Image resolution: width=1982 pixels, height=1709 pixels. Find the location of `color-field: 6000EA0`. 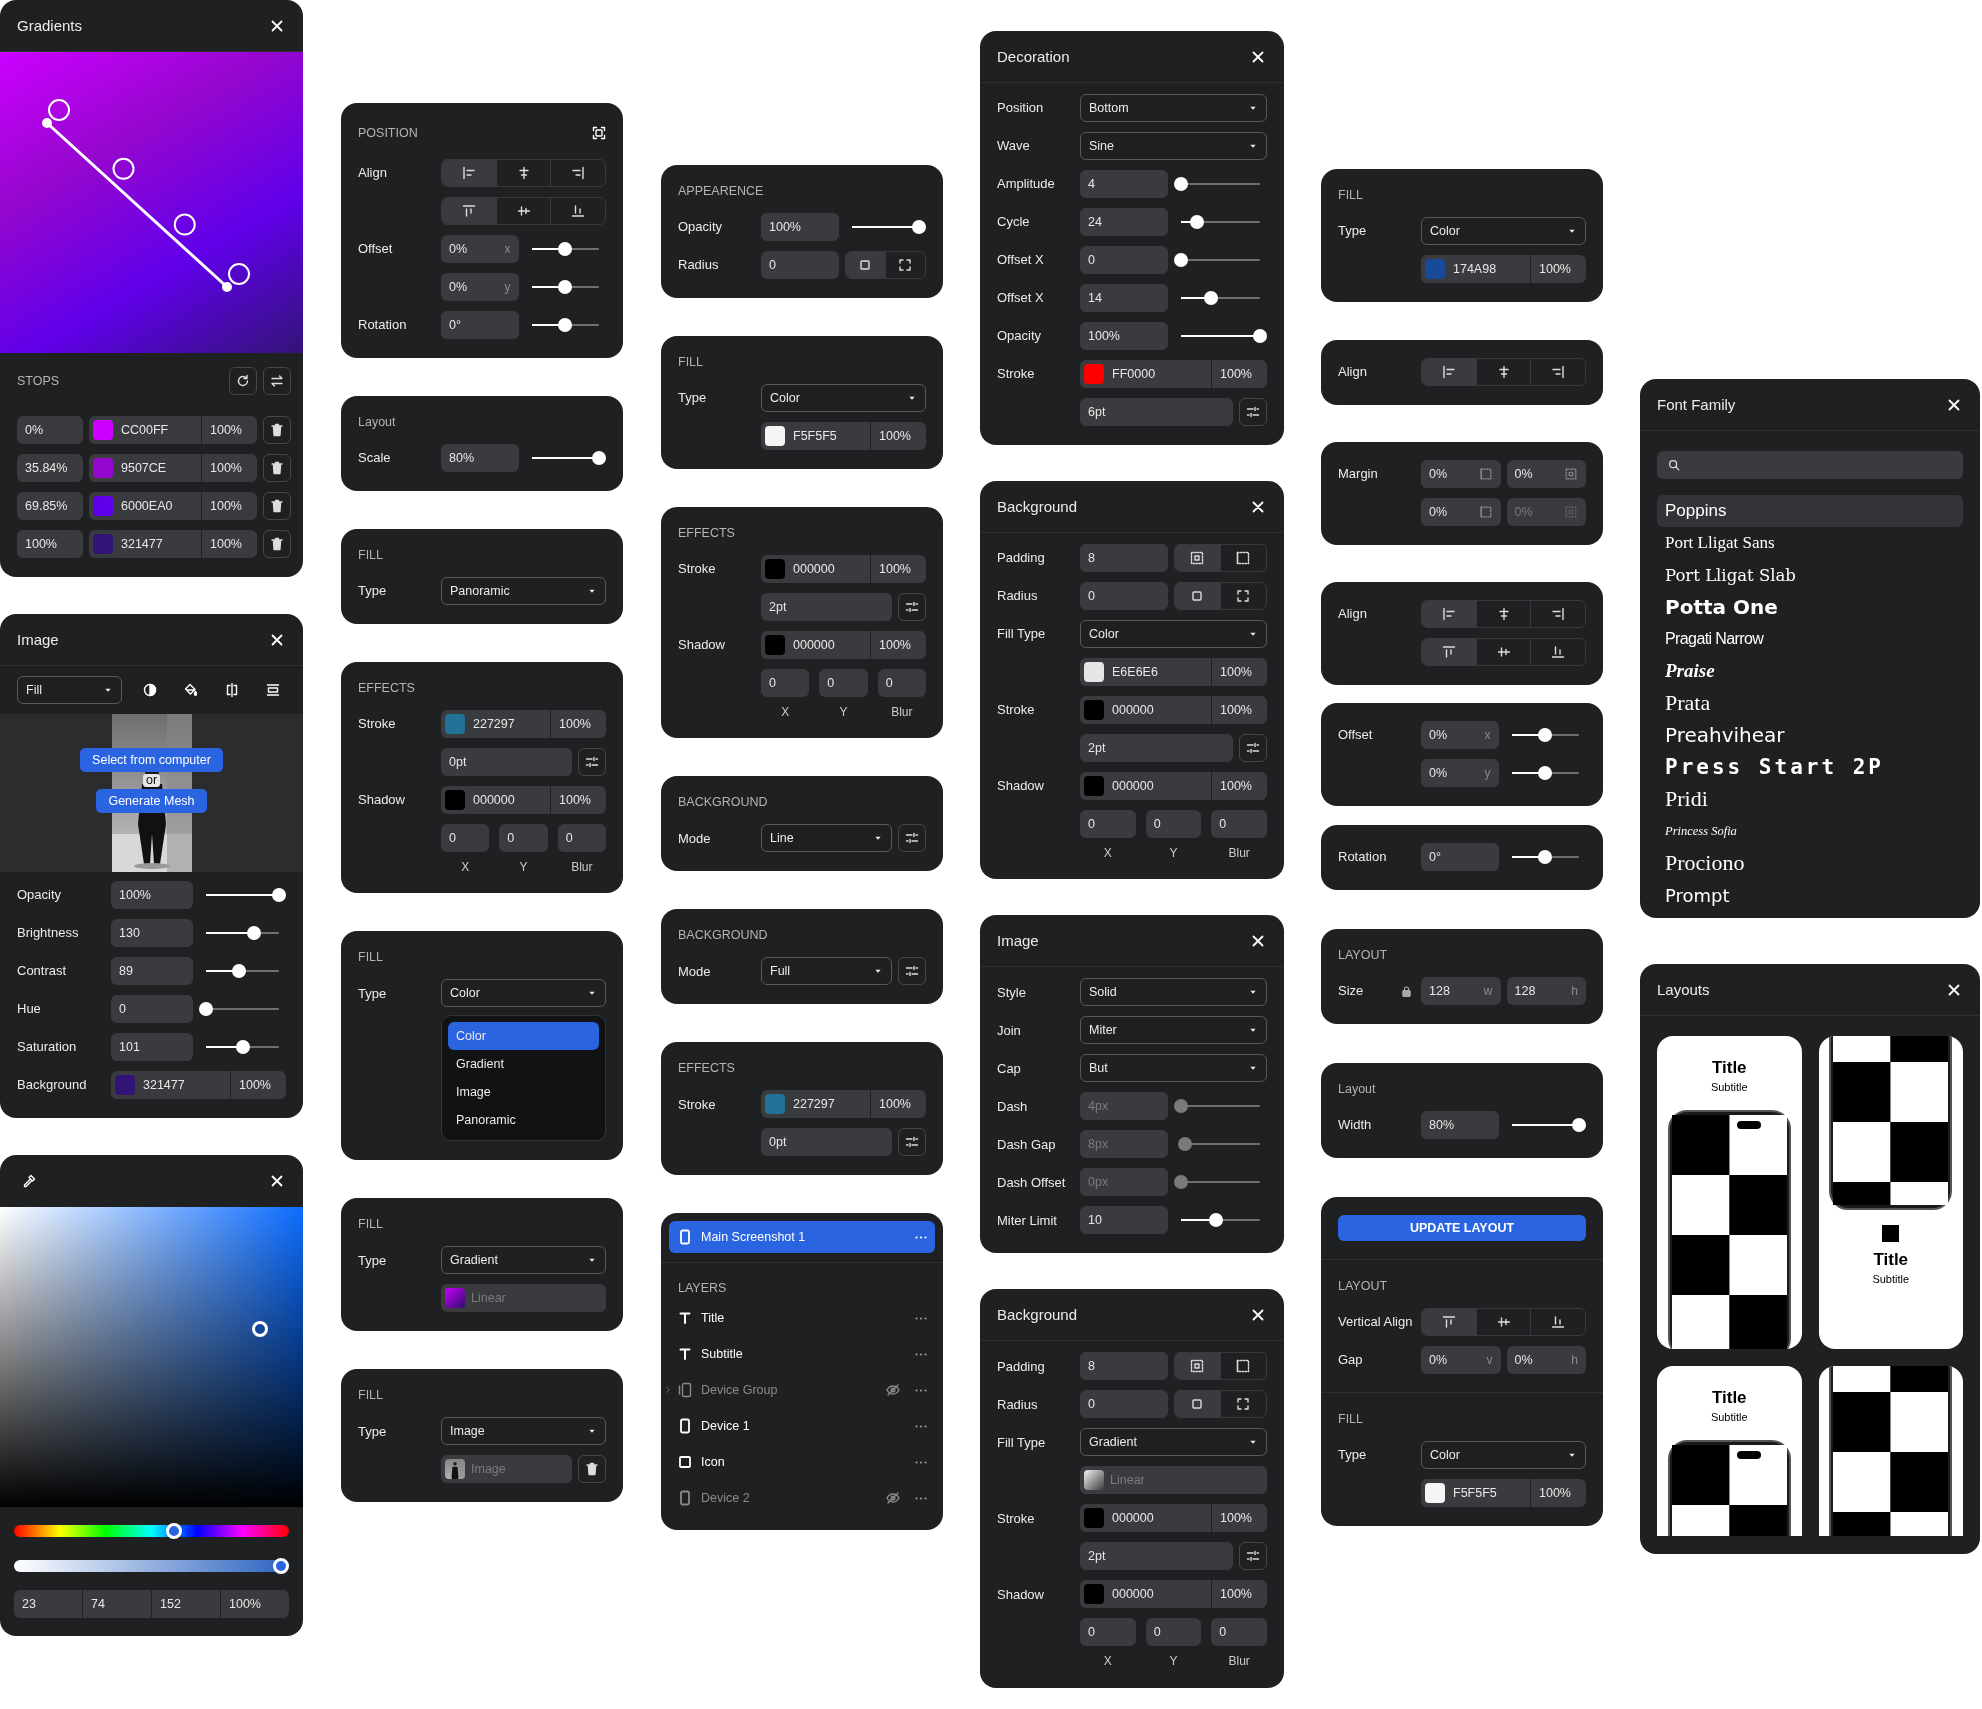

color-field: 6000EA0 is located at coordinates (145, 506).